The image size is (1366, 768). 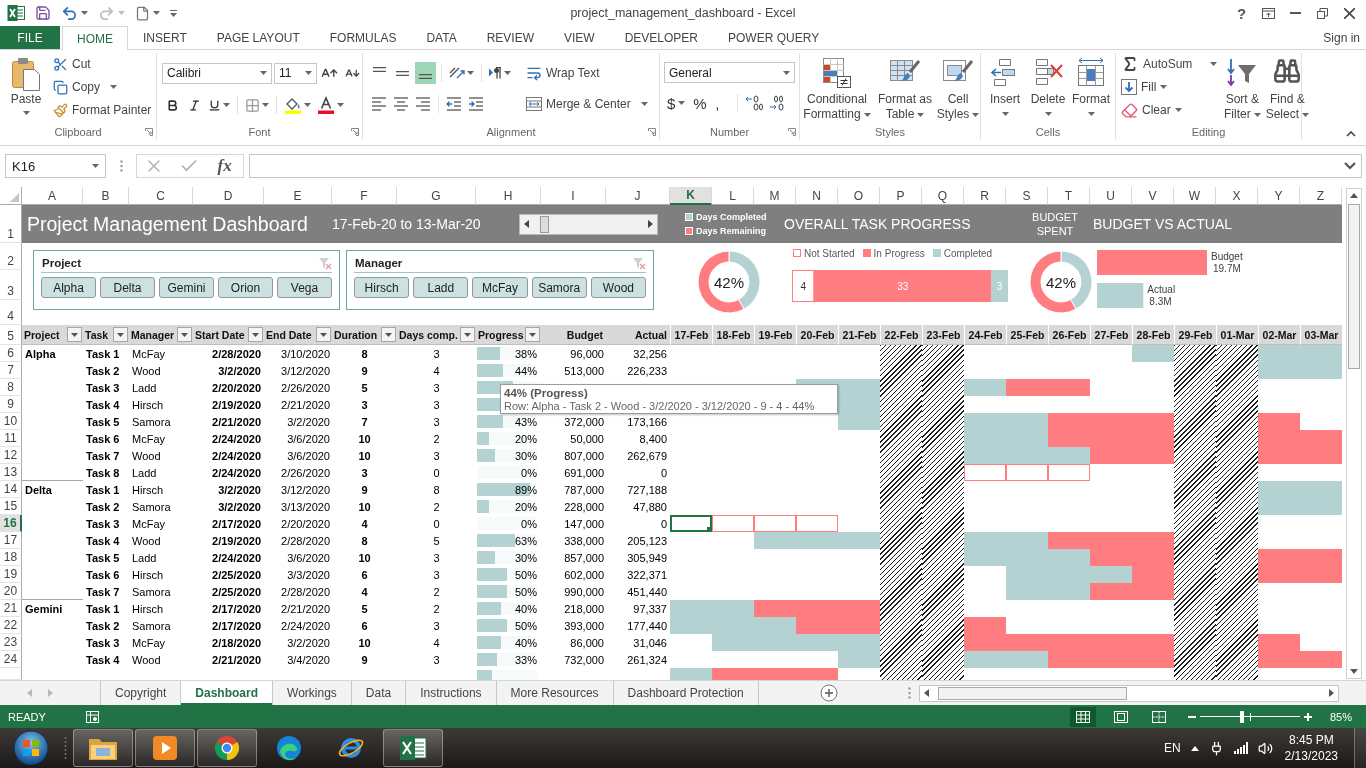 I want to click on increase-decimal-button, so click(x=754, y=103).